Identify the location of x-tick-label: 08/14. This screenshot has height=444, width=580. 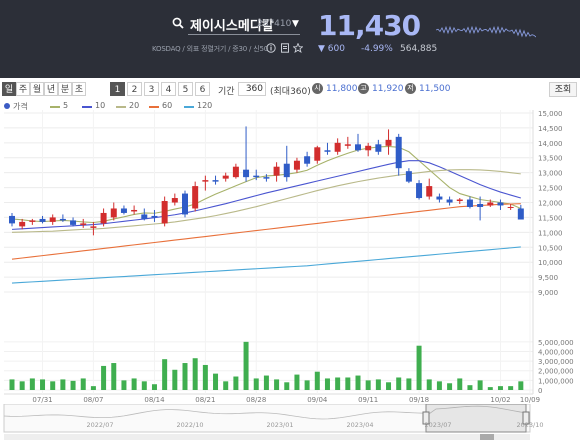
(154, 400).